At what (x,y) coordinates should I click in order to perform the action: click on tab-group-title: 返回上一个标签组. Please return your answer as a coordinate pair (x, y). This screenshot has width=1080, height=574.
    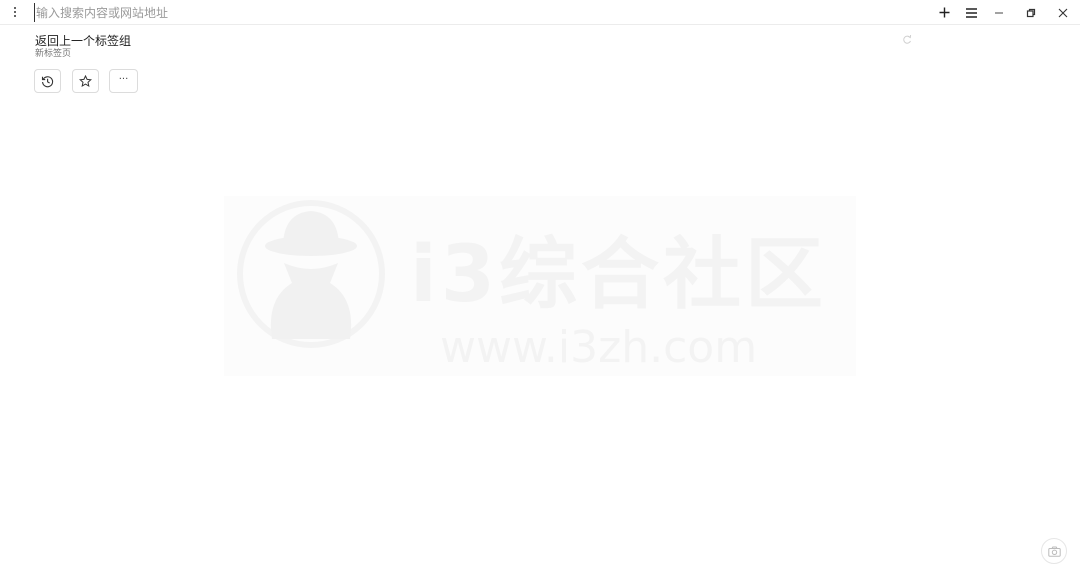
    Looking at the image, I should click on (83, 41).